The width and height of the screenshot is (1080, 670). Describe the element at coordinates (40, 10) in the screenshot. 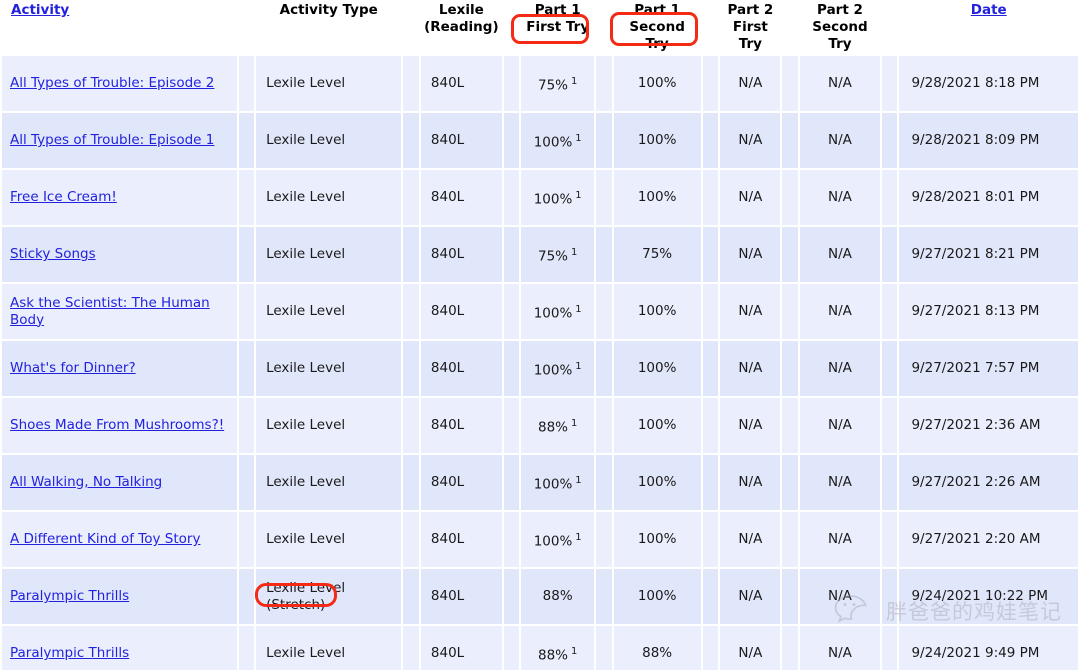

I see `sort-link-activity: Activity` at that location.